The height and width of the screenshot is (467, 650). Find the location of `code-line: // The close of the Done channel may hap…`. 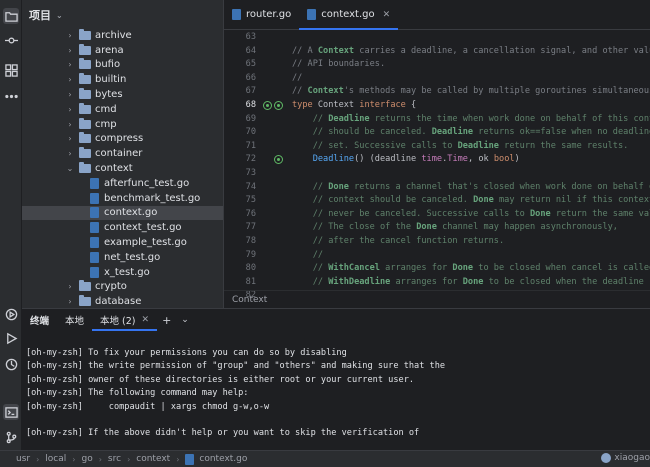

code-line: // The close of the Done channel may hap… is located at coordinates (455, 227).